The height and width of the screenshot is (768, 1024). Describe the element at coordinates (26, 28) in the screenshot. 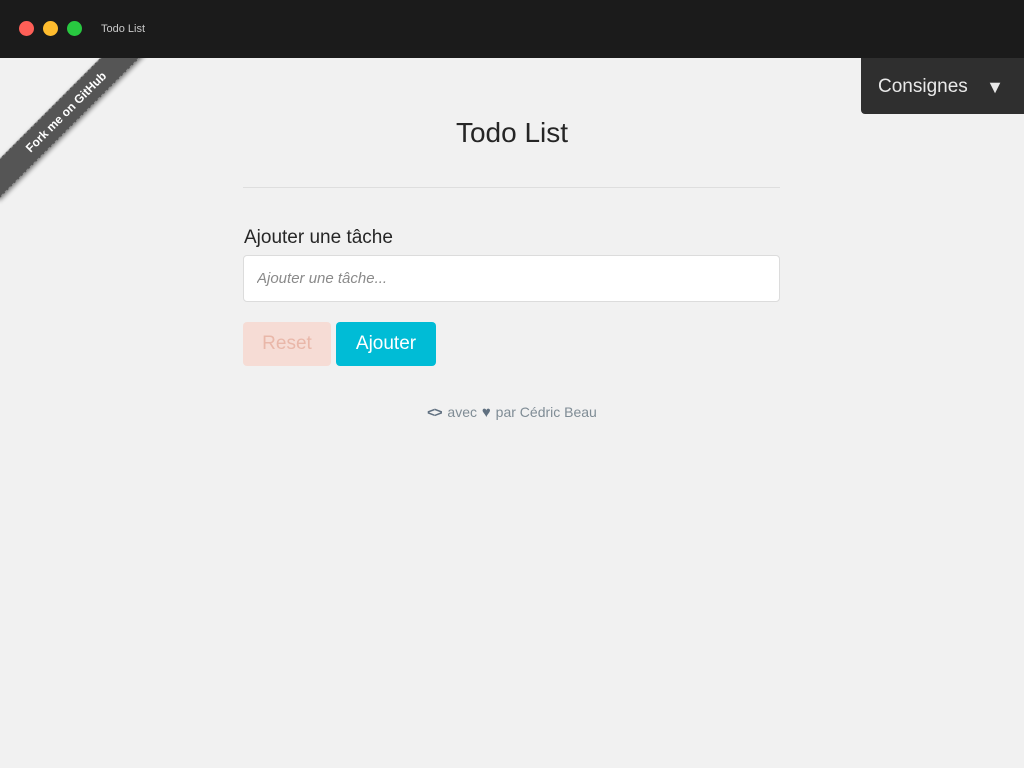

I see `close-window-button` at that location.